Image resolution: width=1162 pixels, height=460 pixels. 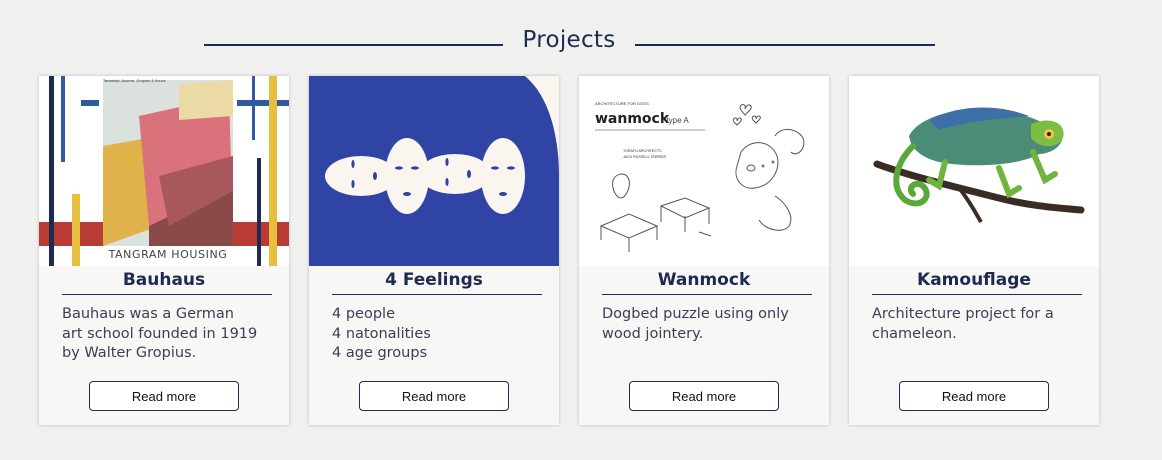 I want to click on kamouflage-image, so click(x=974, y=171).